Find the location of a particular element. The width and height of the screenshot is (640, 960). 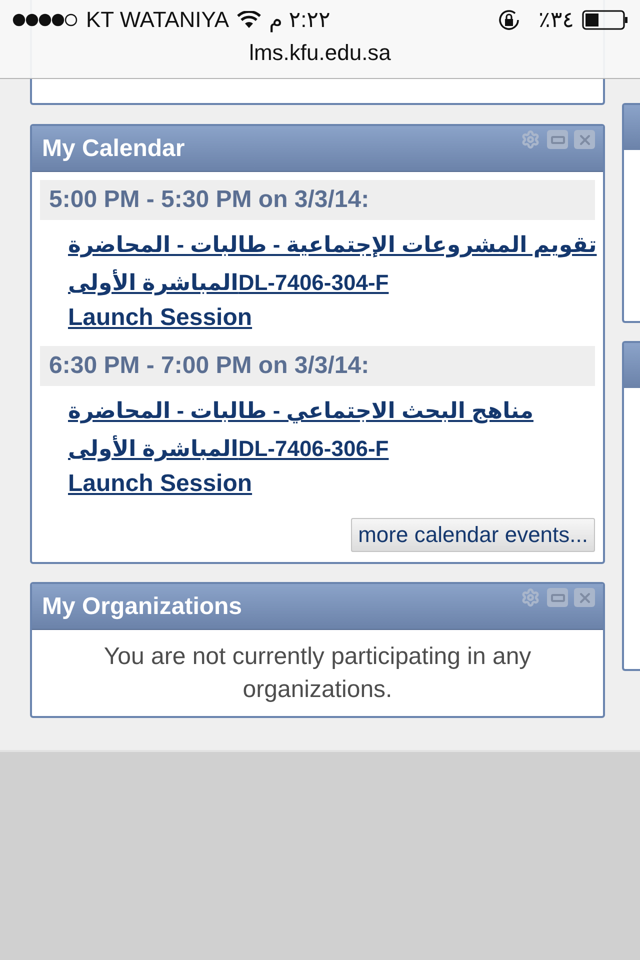

clock: ٢:٢٢ م is located at coordinates (299, 20).